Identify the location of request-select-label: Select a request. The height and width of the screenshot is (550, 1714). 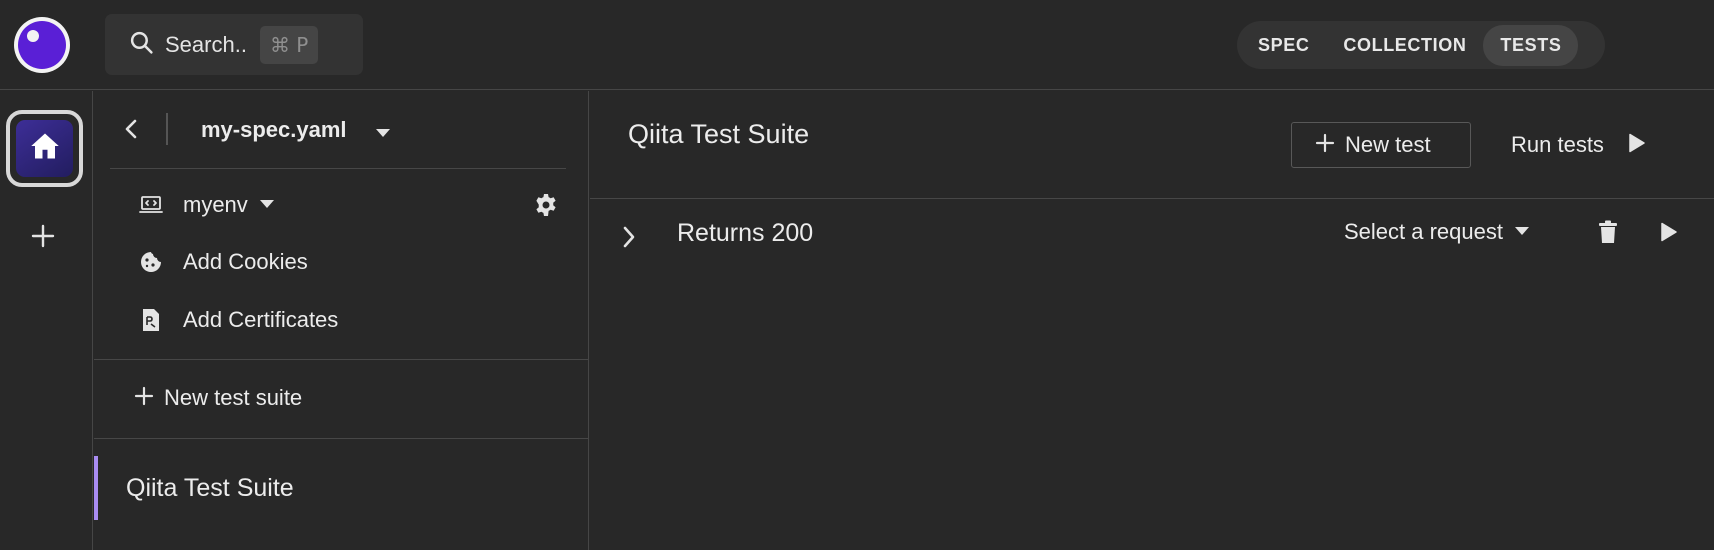
(1423, 231).